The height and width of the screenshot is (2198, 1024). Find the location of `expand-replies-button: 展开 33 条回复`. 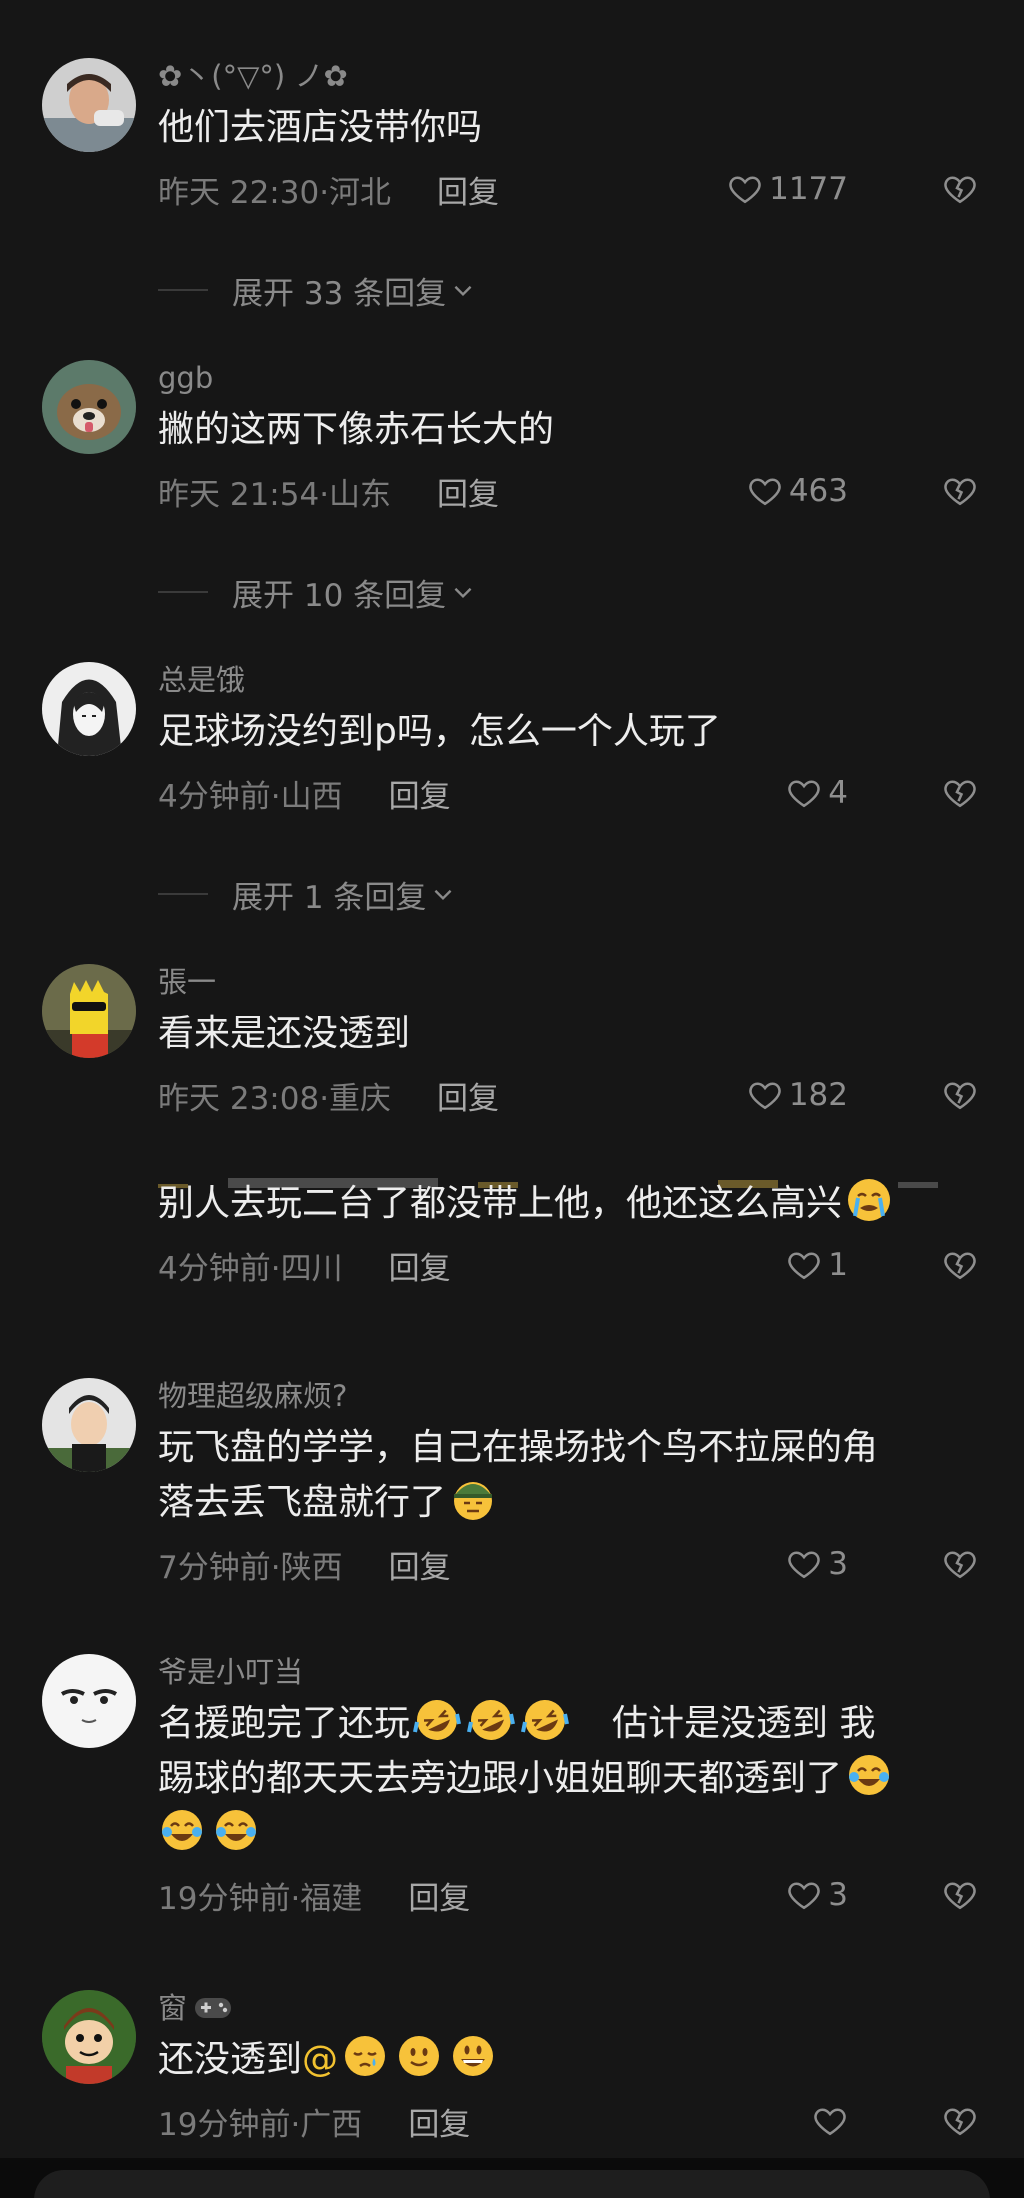

expand-replies-button: 展开 33 条回复 is located at coordinates (317, 290).